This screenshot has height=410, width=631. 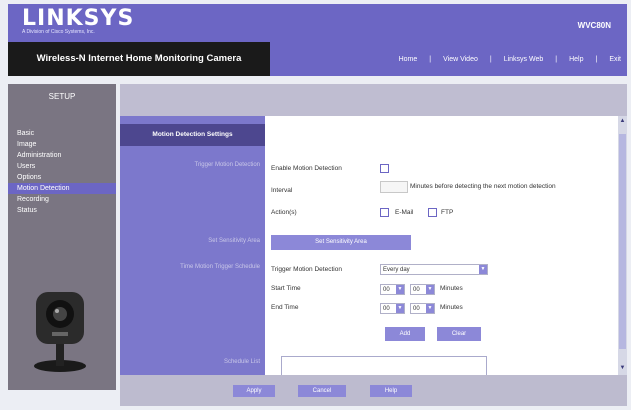 I want to click on apply-button: Apply, so click(x=254, y=391).